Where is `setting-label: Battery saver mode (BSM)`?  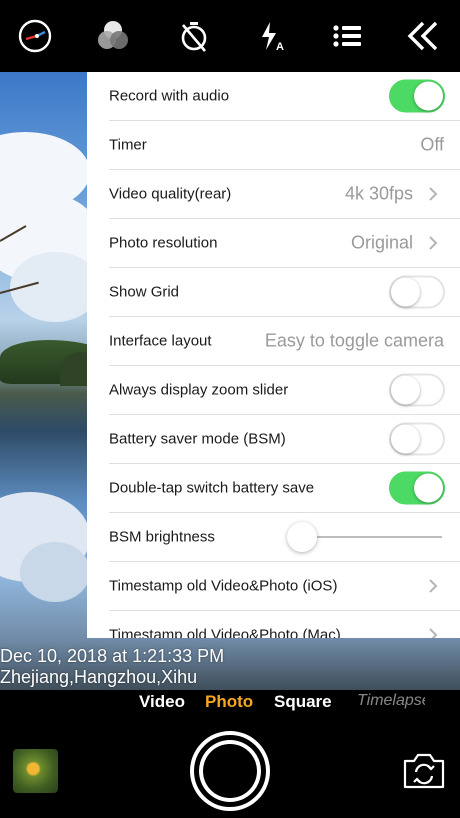 setting-label: Battery saver mode (BSM) is located at coordinates (197, 439).